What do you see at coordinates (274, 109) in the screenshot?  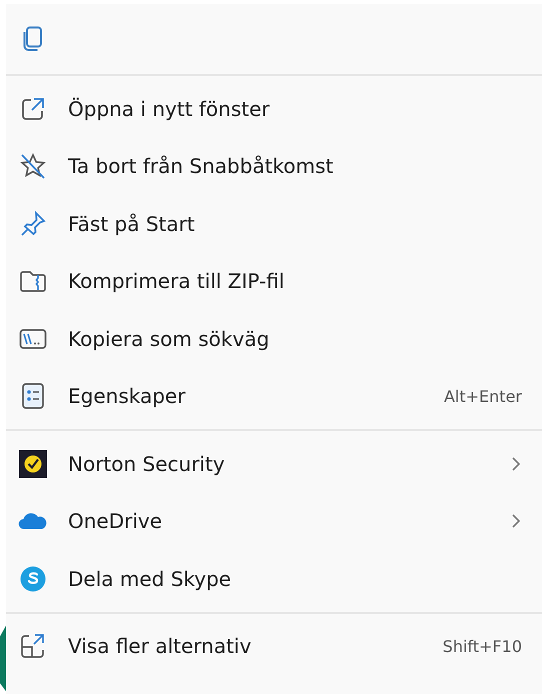 I see `menu-item: Öppna i nytt fönster` at bounding box center [274, 109].